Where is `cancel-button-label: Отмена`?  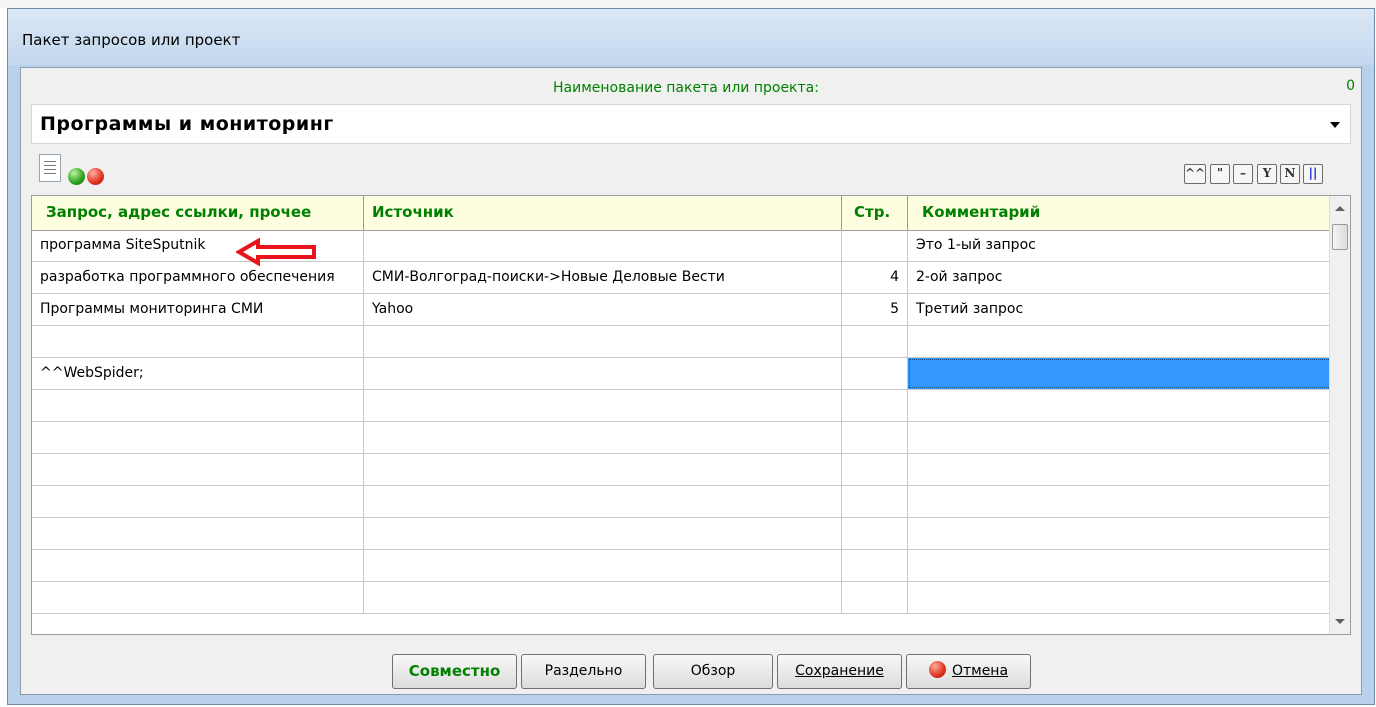 cancel-button-label: Отмена is located at coordinates (980, 671).